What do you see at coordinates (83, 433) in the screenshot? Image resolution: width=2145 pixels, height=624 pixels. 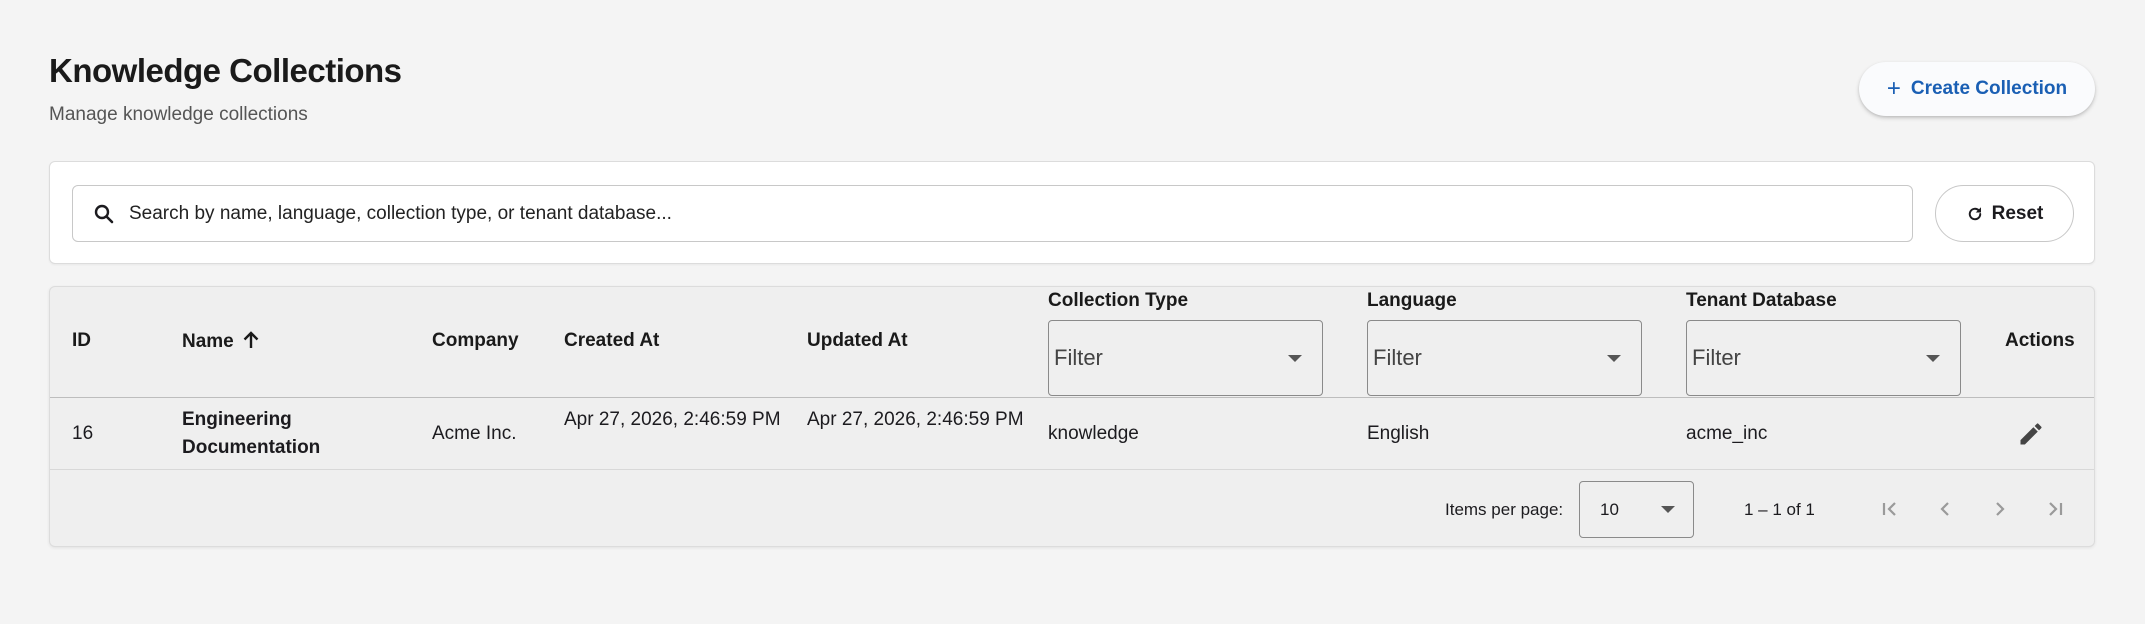 I see `cell-id: 16` at bounding box center [83, 433].